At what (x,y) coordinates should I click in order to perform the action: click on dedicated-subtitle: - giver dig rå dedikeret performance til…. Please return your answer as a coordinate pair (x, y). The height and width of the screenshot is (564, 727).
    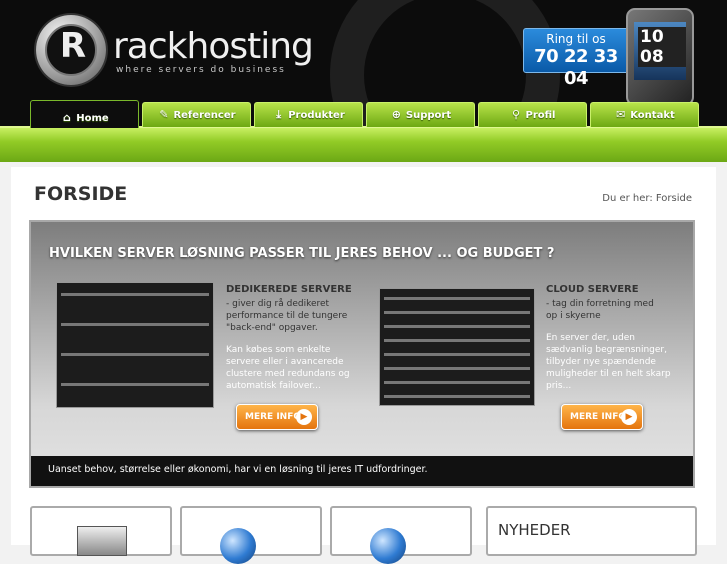
    Looking at the image, I should click on (287, 316).